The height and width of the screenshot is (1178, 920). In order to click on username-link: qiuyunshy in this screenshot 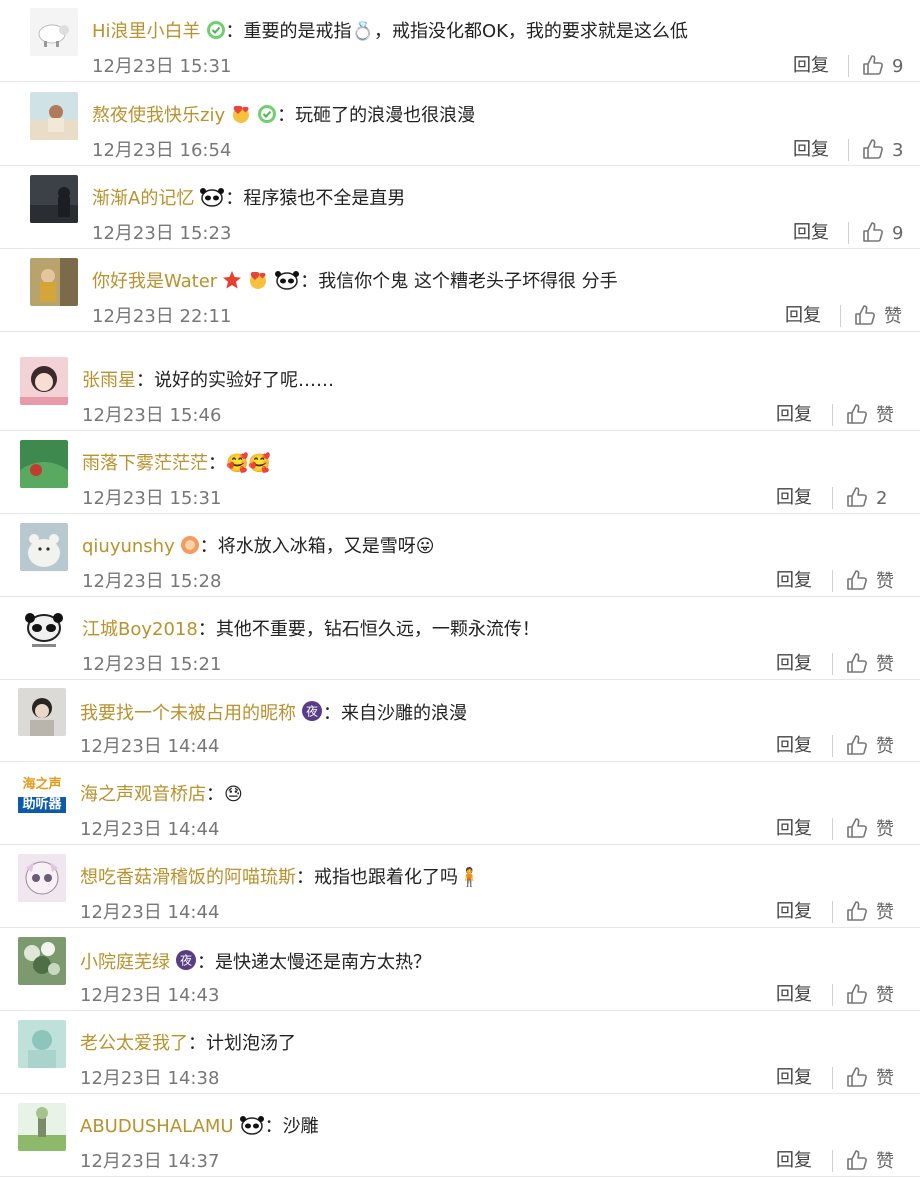, I will do `click(128, 546)`.